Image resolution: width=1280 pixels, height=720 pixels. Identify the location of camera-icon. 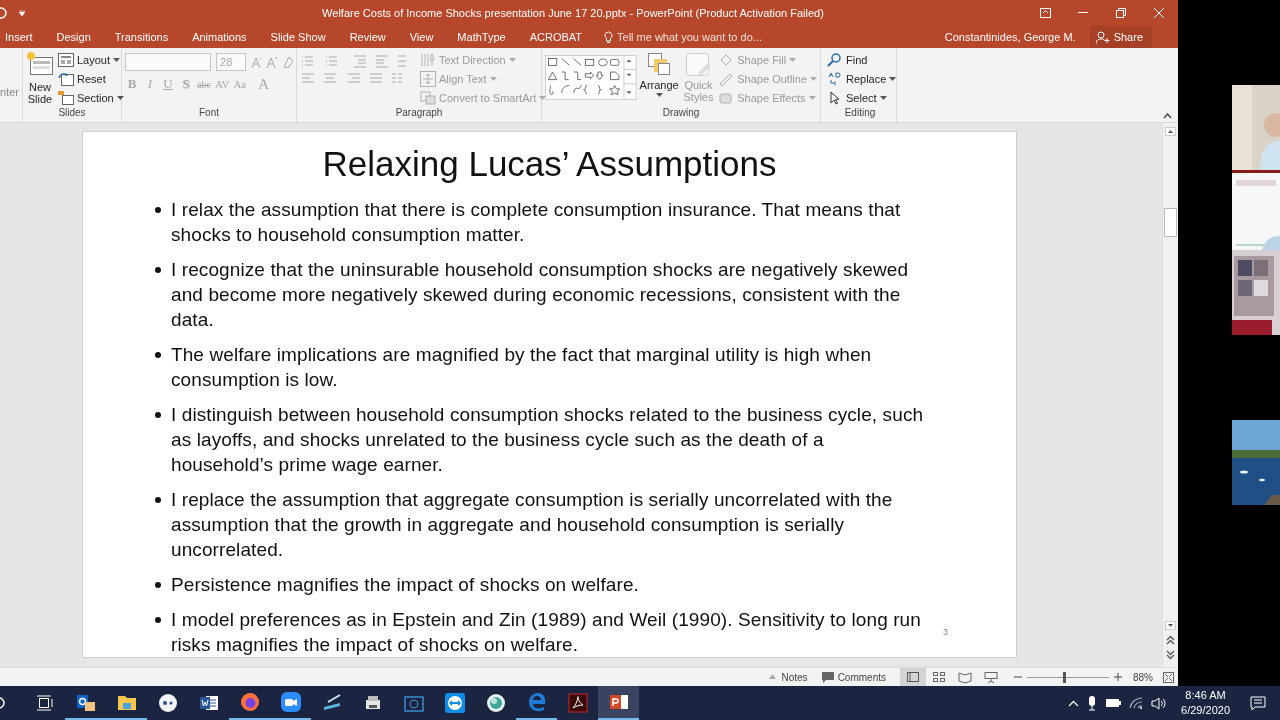
(413, 703).